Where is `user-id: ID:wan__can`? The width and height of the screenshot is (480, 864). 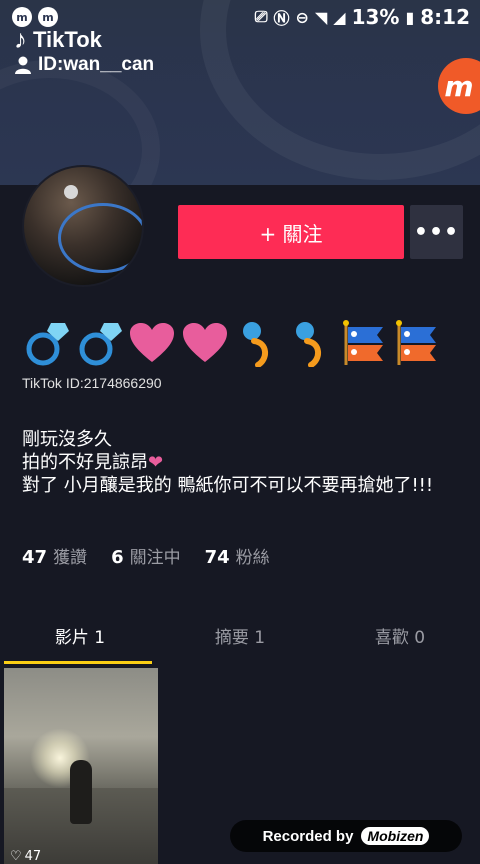 user-id: ID:wan__can is located at coordinates (96, 64).